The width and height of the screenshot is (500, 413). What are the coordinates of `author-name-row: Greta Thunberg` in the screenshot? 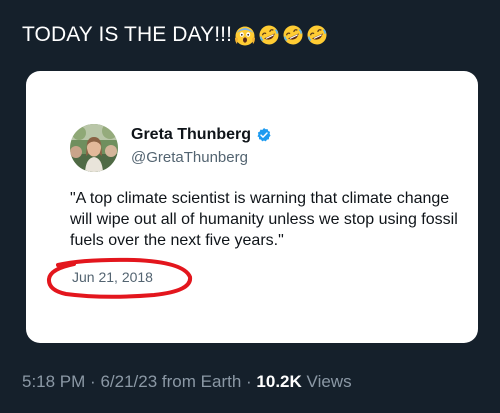 It's located at (201, 135).